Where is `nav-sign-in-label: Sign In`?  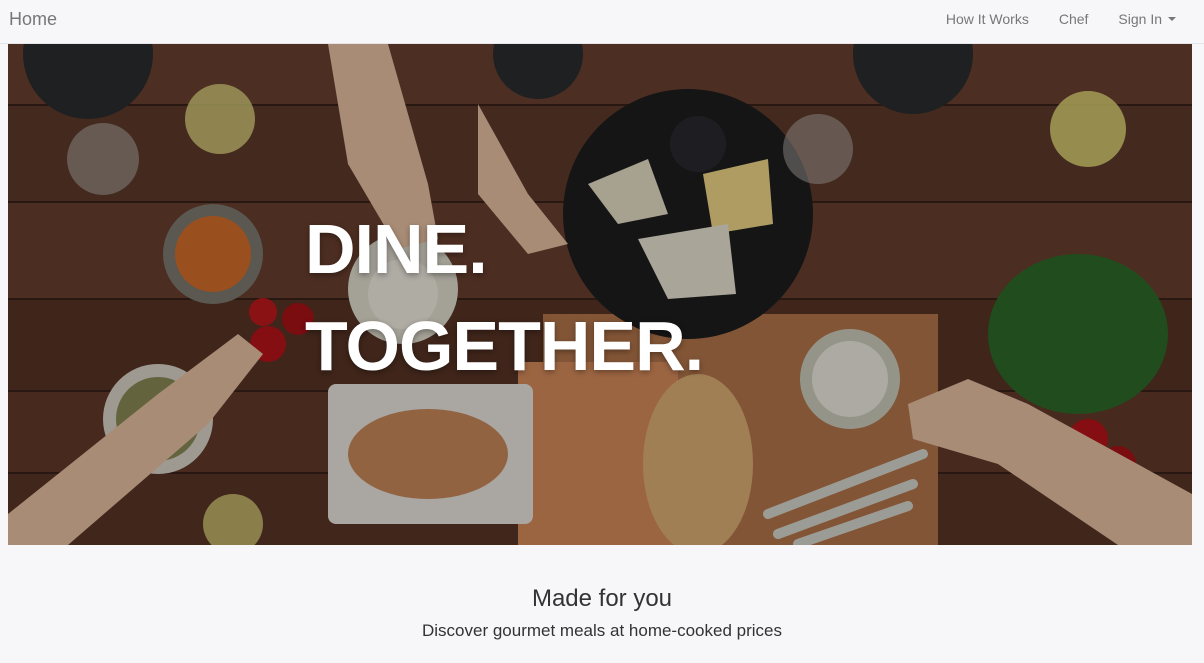
nav-sign-in-label: Sign In is located at coordinates (1140, 19).